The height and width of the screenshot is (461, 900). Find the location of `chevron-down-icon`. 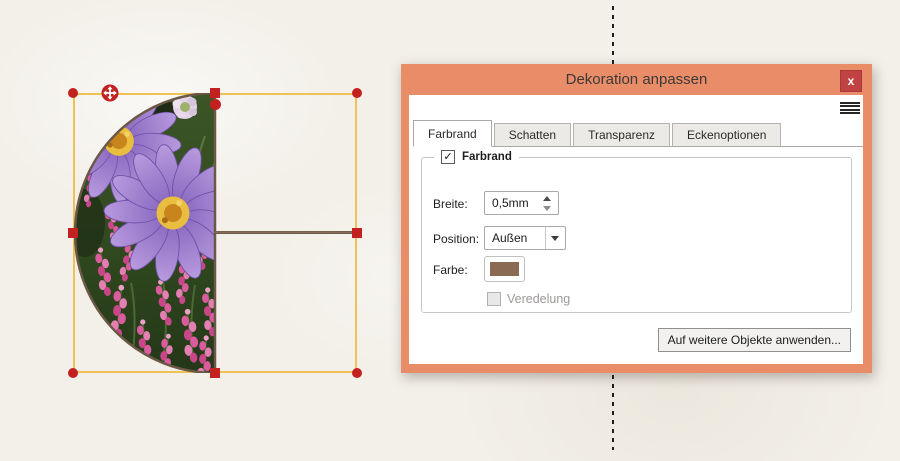

chevron-down-icon is located at coordinates (555, 238).